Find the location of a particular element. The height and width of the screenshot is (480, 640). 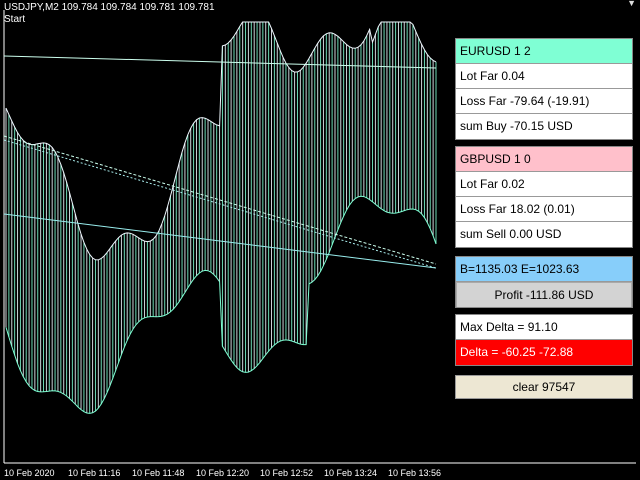

x-tick-label: 10 Feb 2020 is located at coordinates (29, 473).